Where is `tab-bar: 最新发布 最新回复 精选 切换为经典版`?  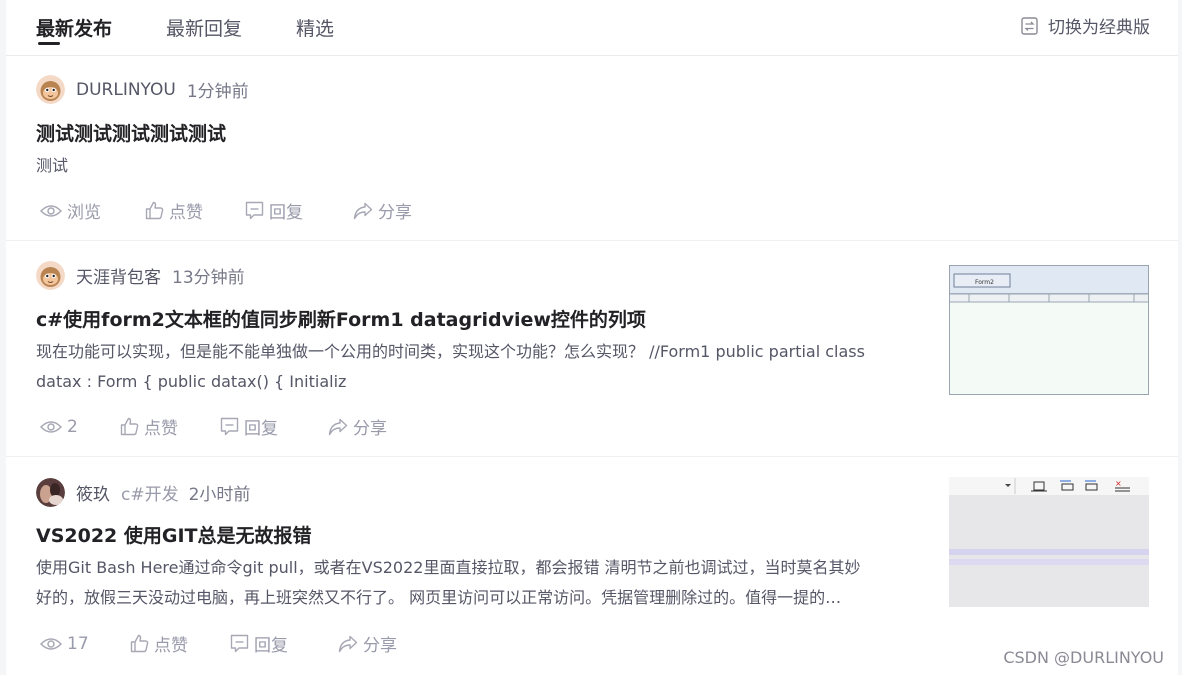 tab-bar: 最新发布 最新回复 精选 切换为经典版 is located at coordinates (592, 28).